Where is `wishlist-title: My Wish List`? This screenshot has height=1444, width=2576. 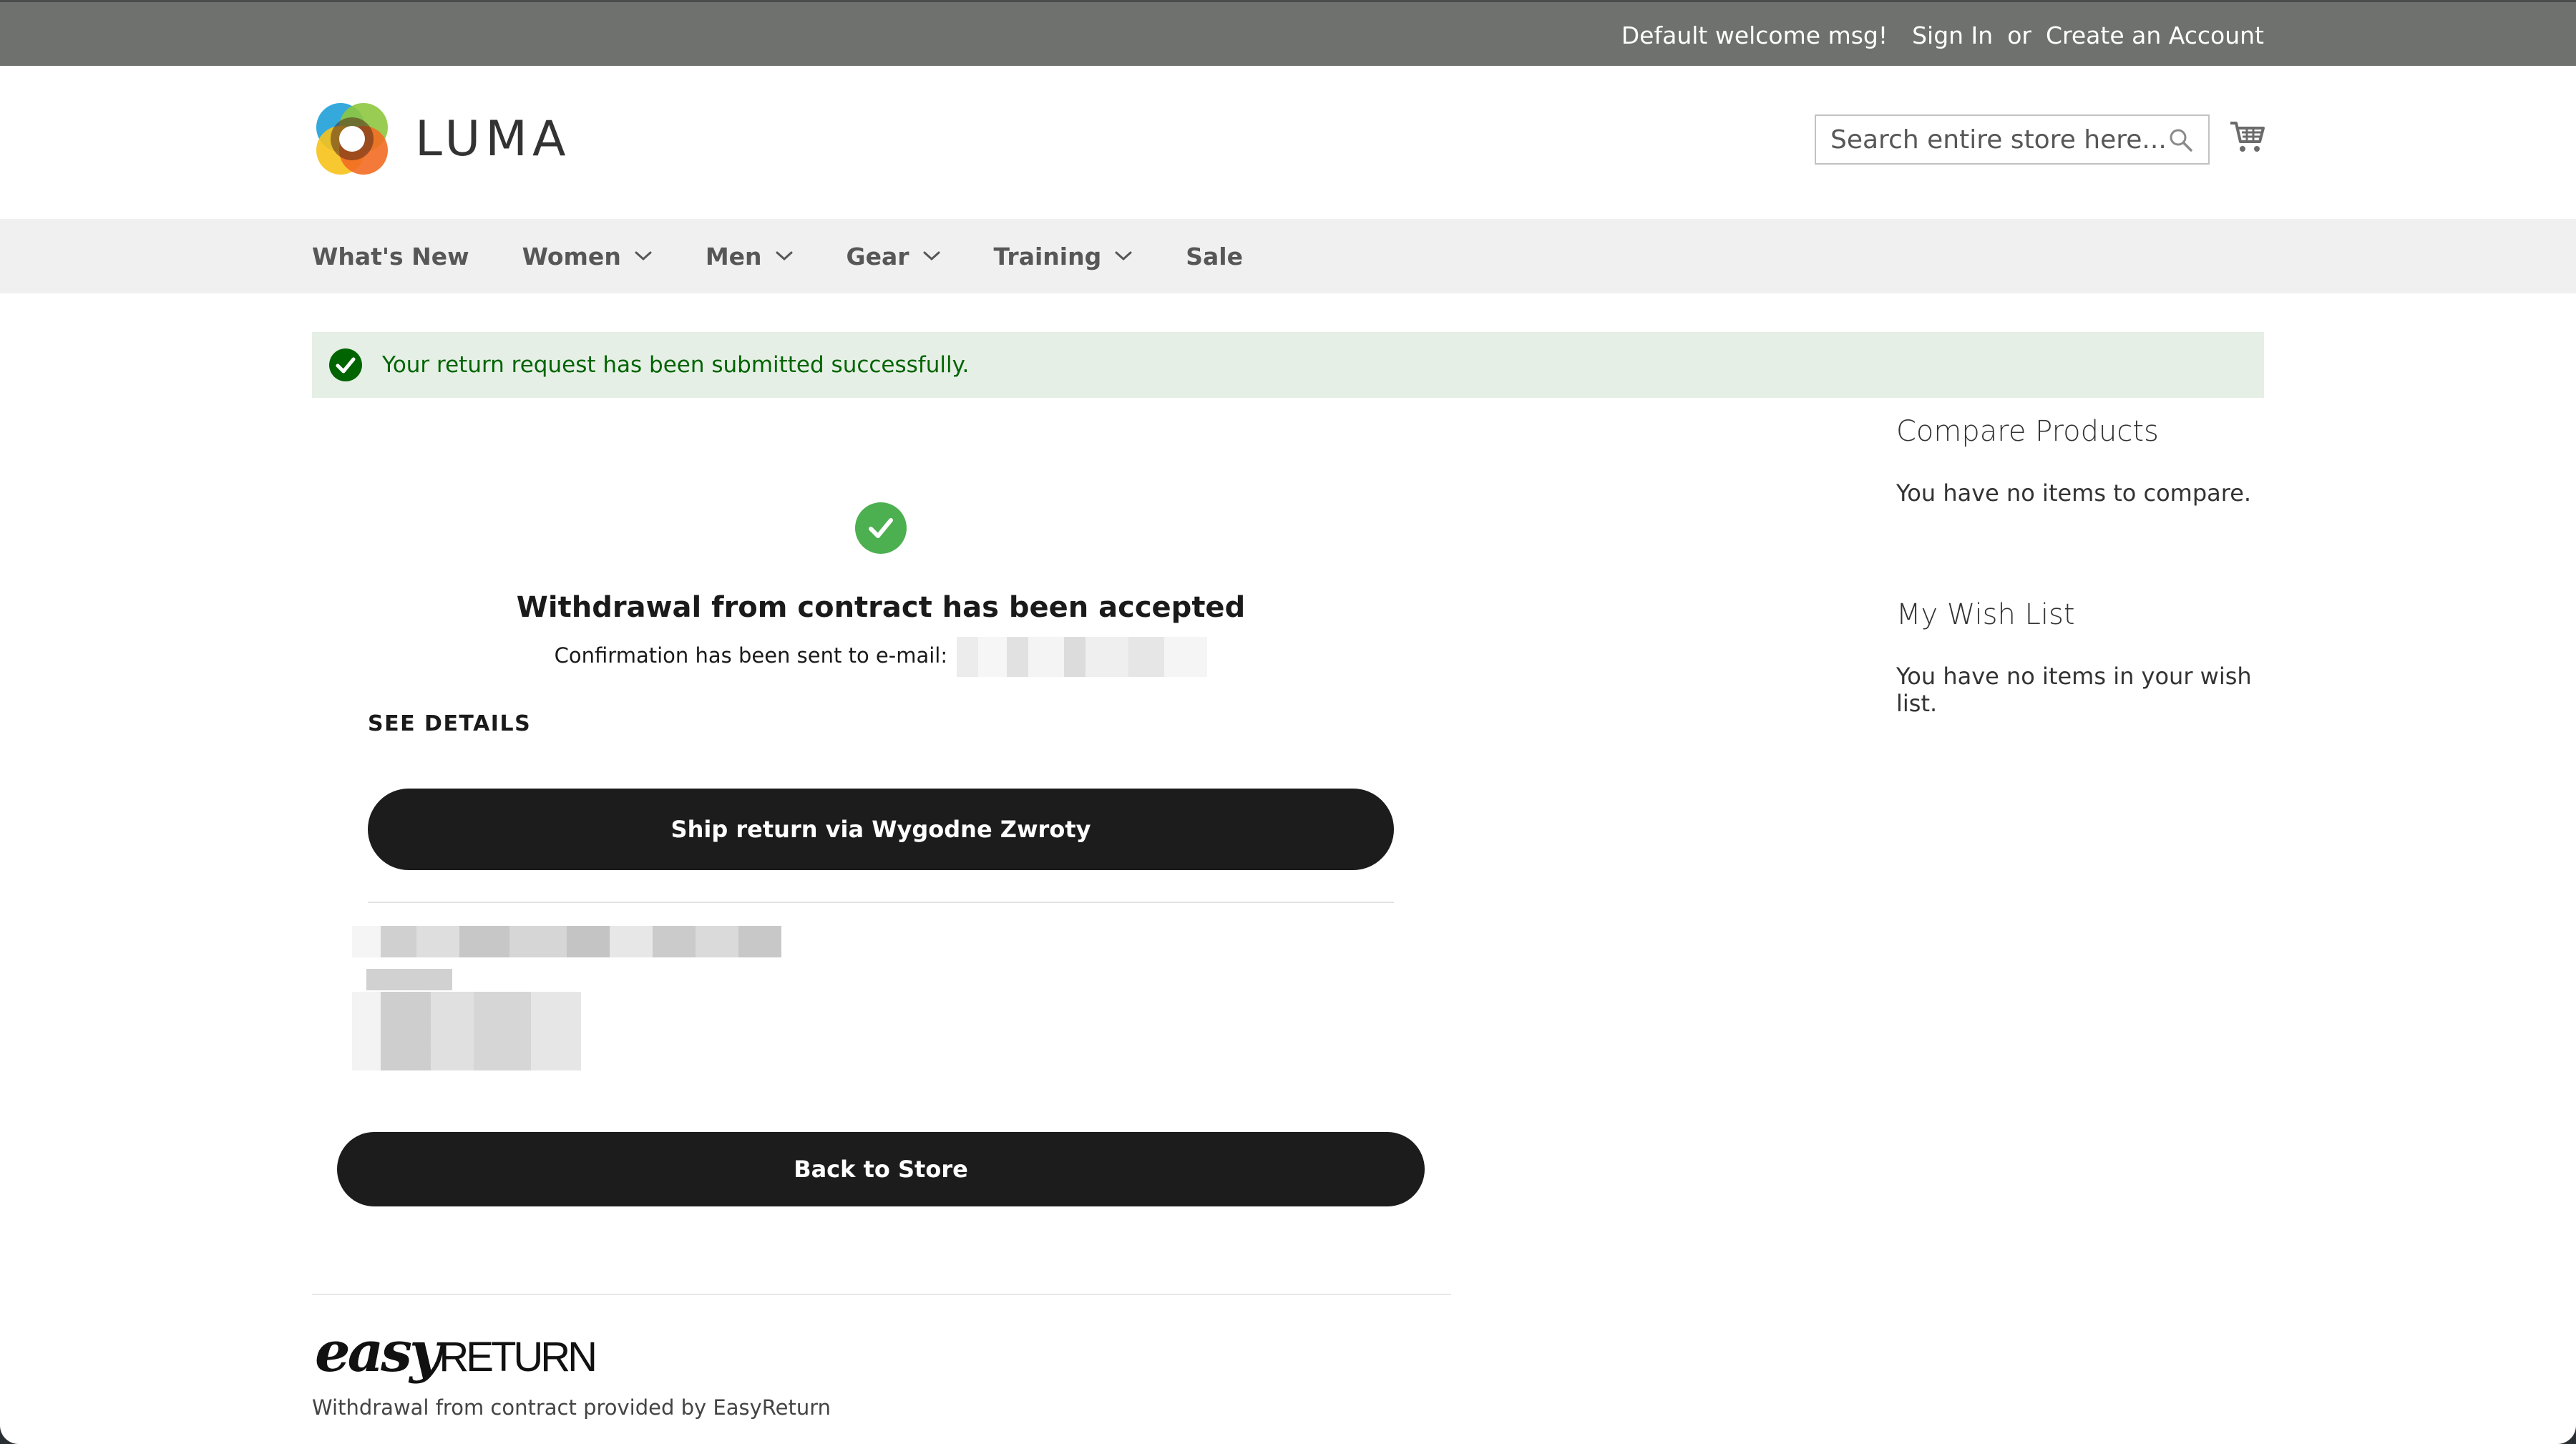
wishlist-title: My Wish List is located at coordinates (1985, 615).